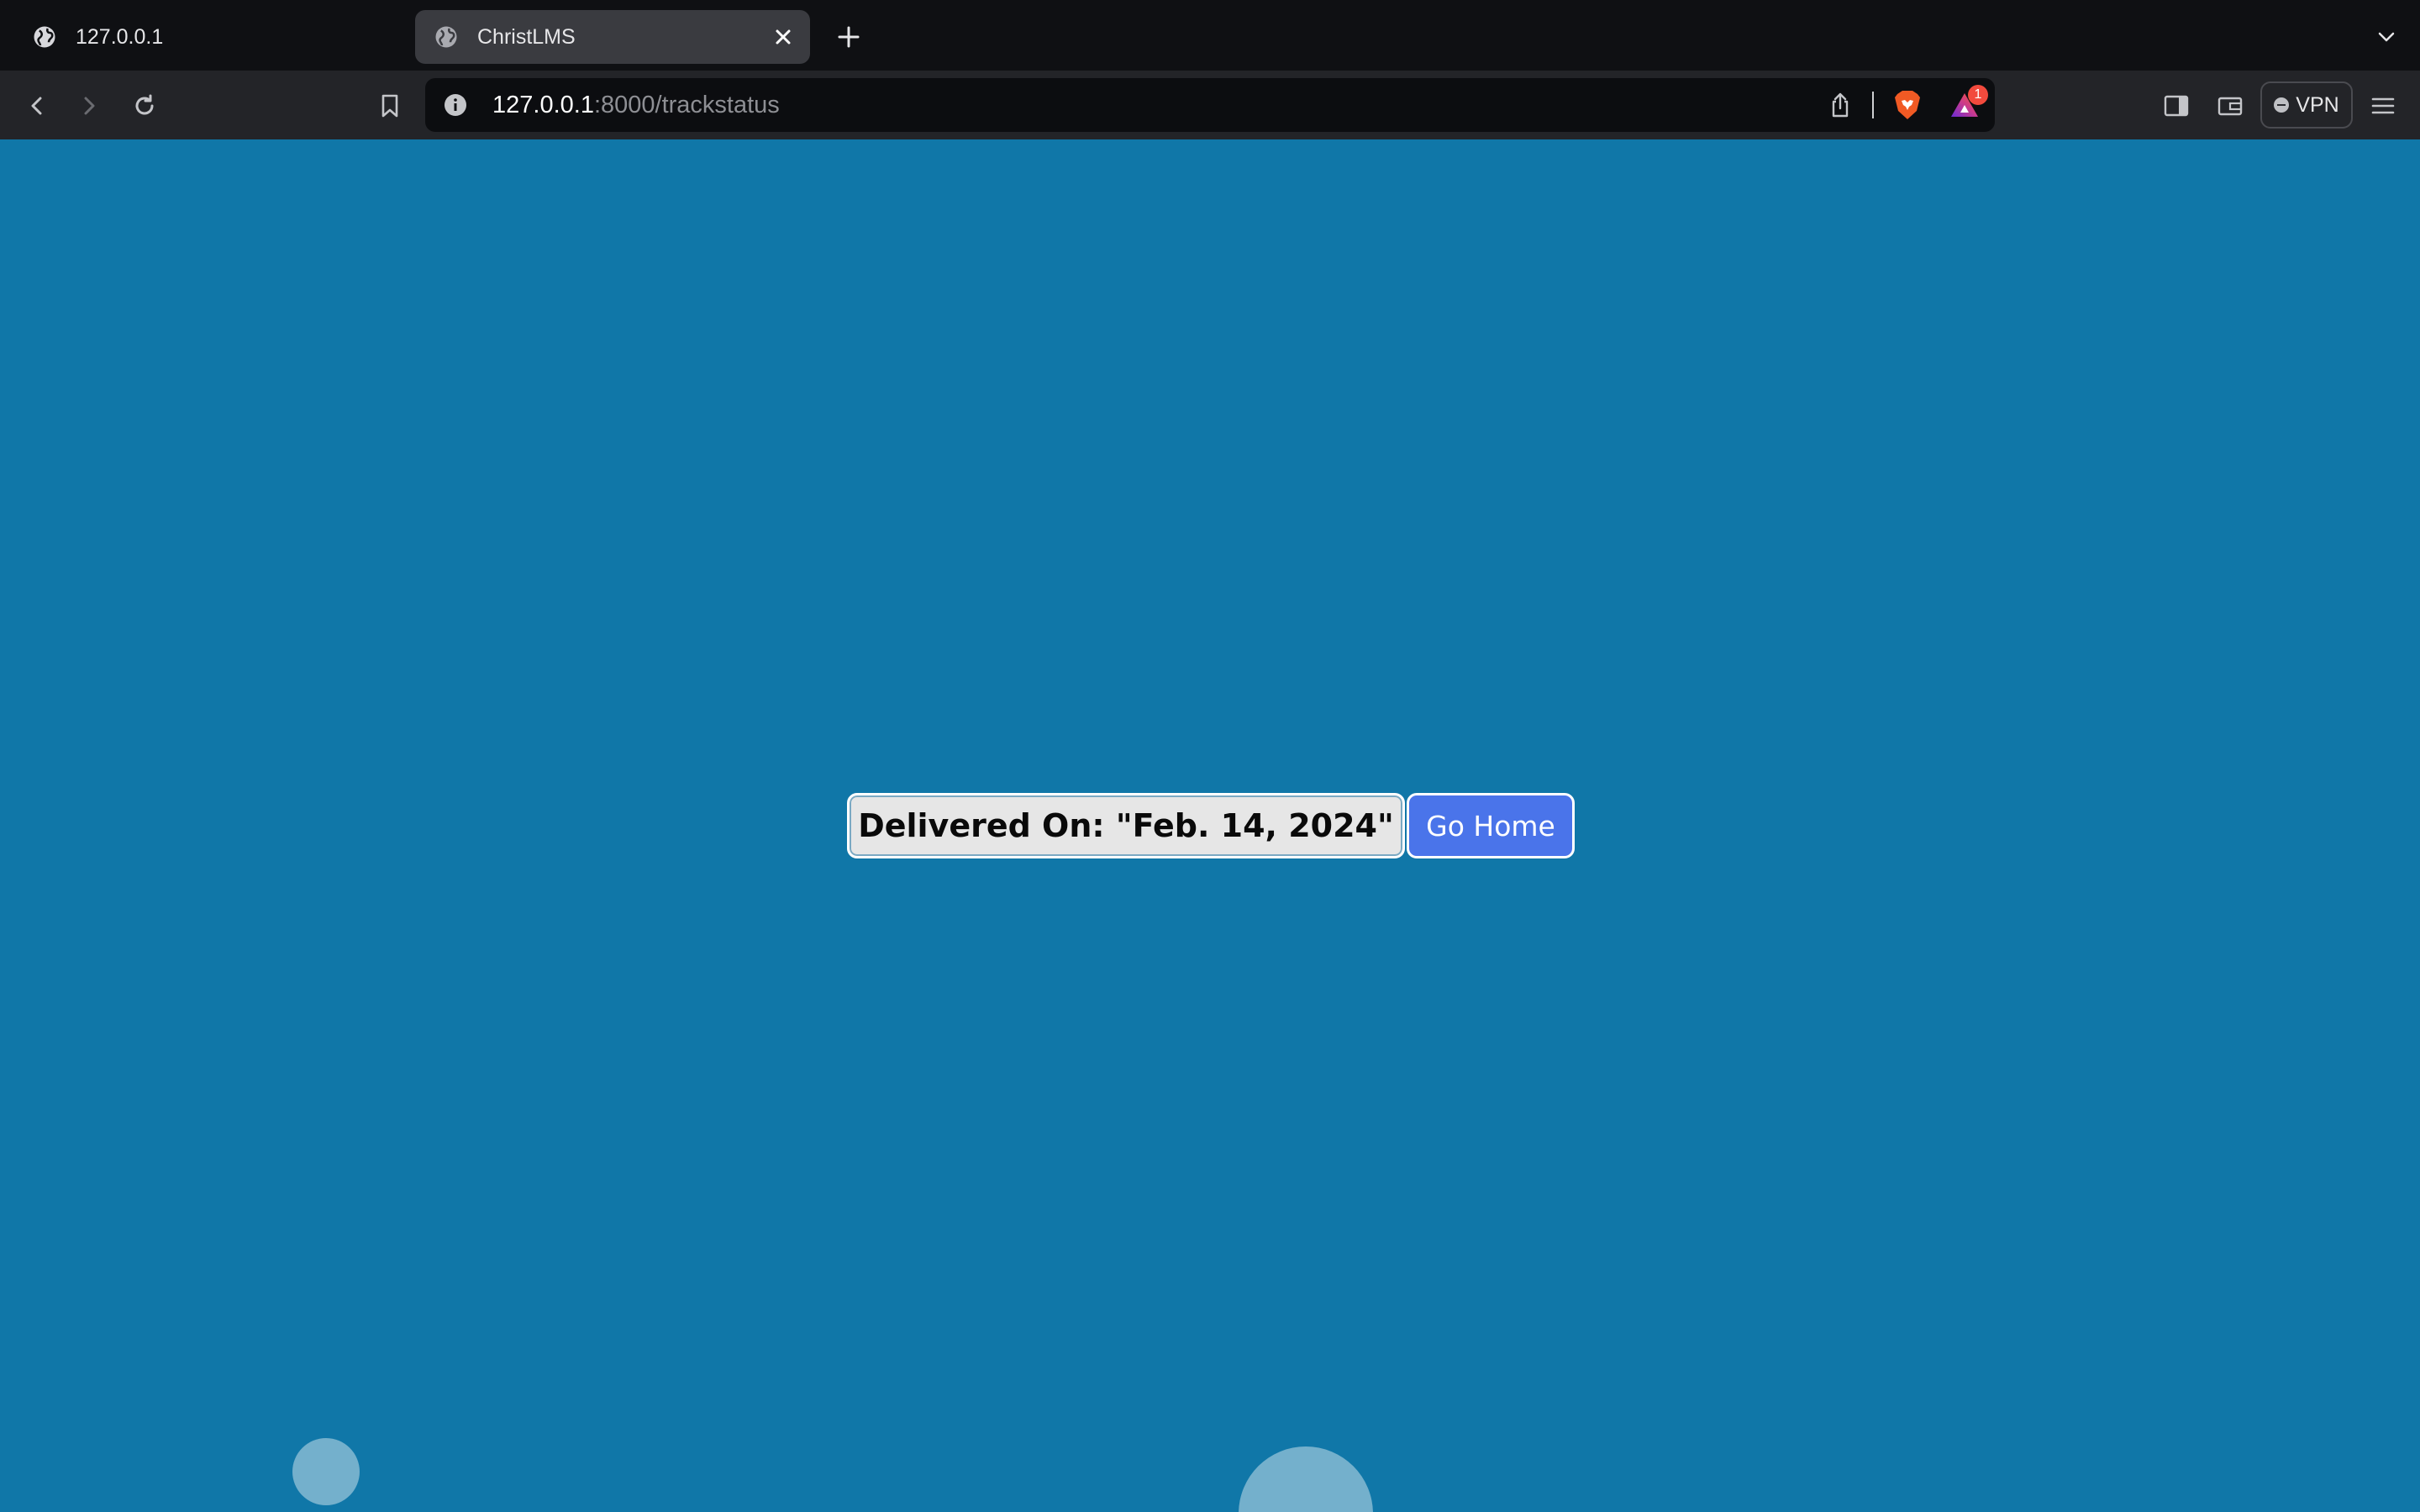 The width and height of the screenshot is (2420, 1512). I want to click on close-tab-button, so click(783, 37).